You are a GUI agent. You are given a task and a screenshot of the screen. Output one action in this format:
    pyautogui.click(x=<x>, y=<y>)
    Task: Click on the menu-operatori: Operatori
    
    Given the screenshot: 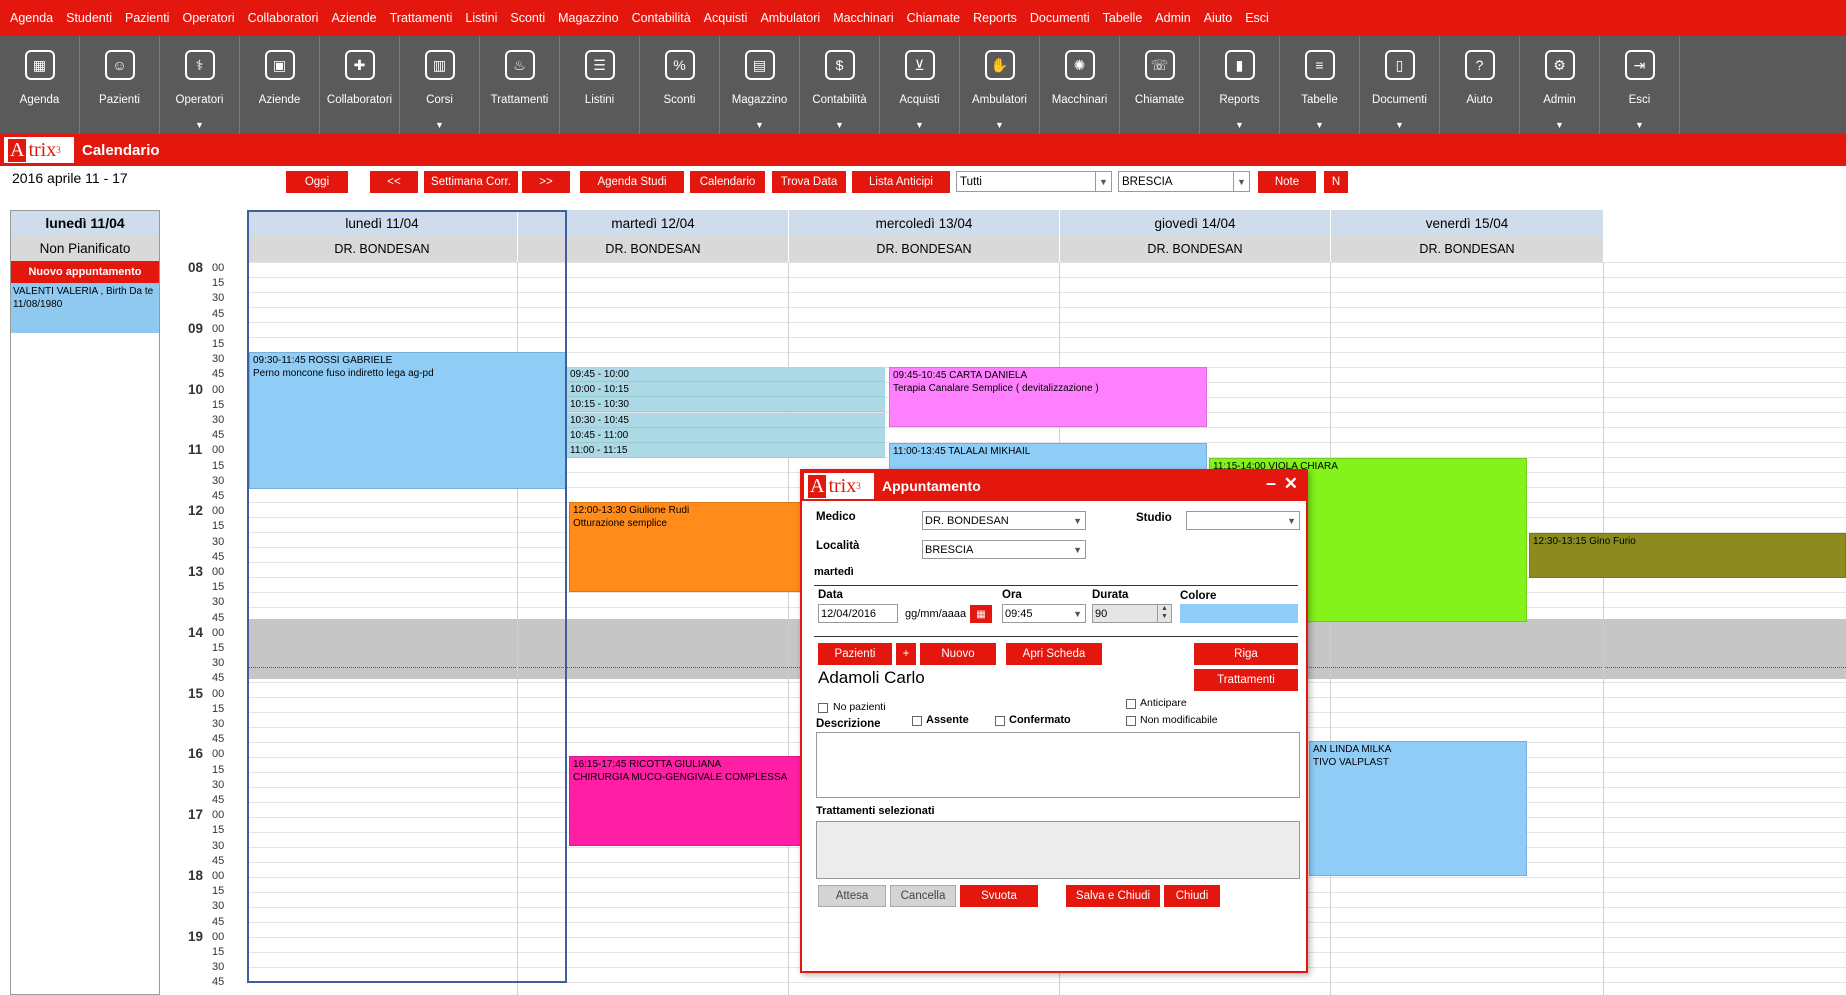 What is the action you would take?
    pyautogui.click(x=208, y=18)
    